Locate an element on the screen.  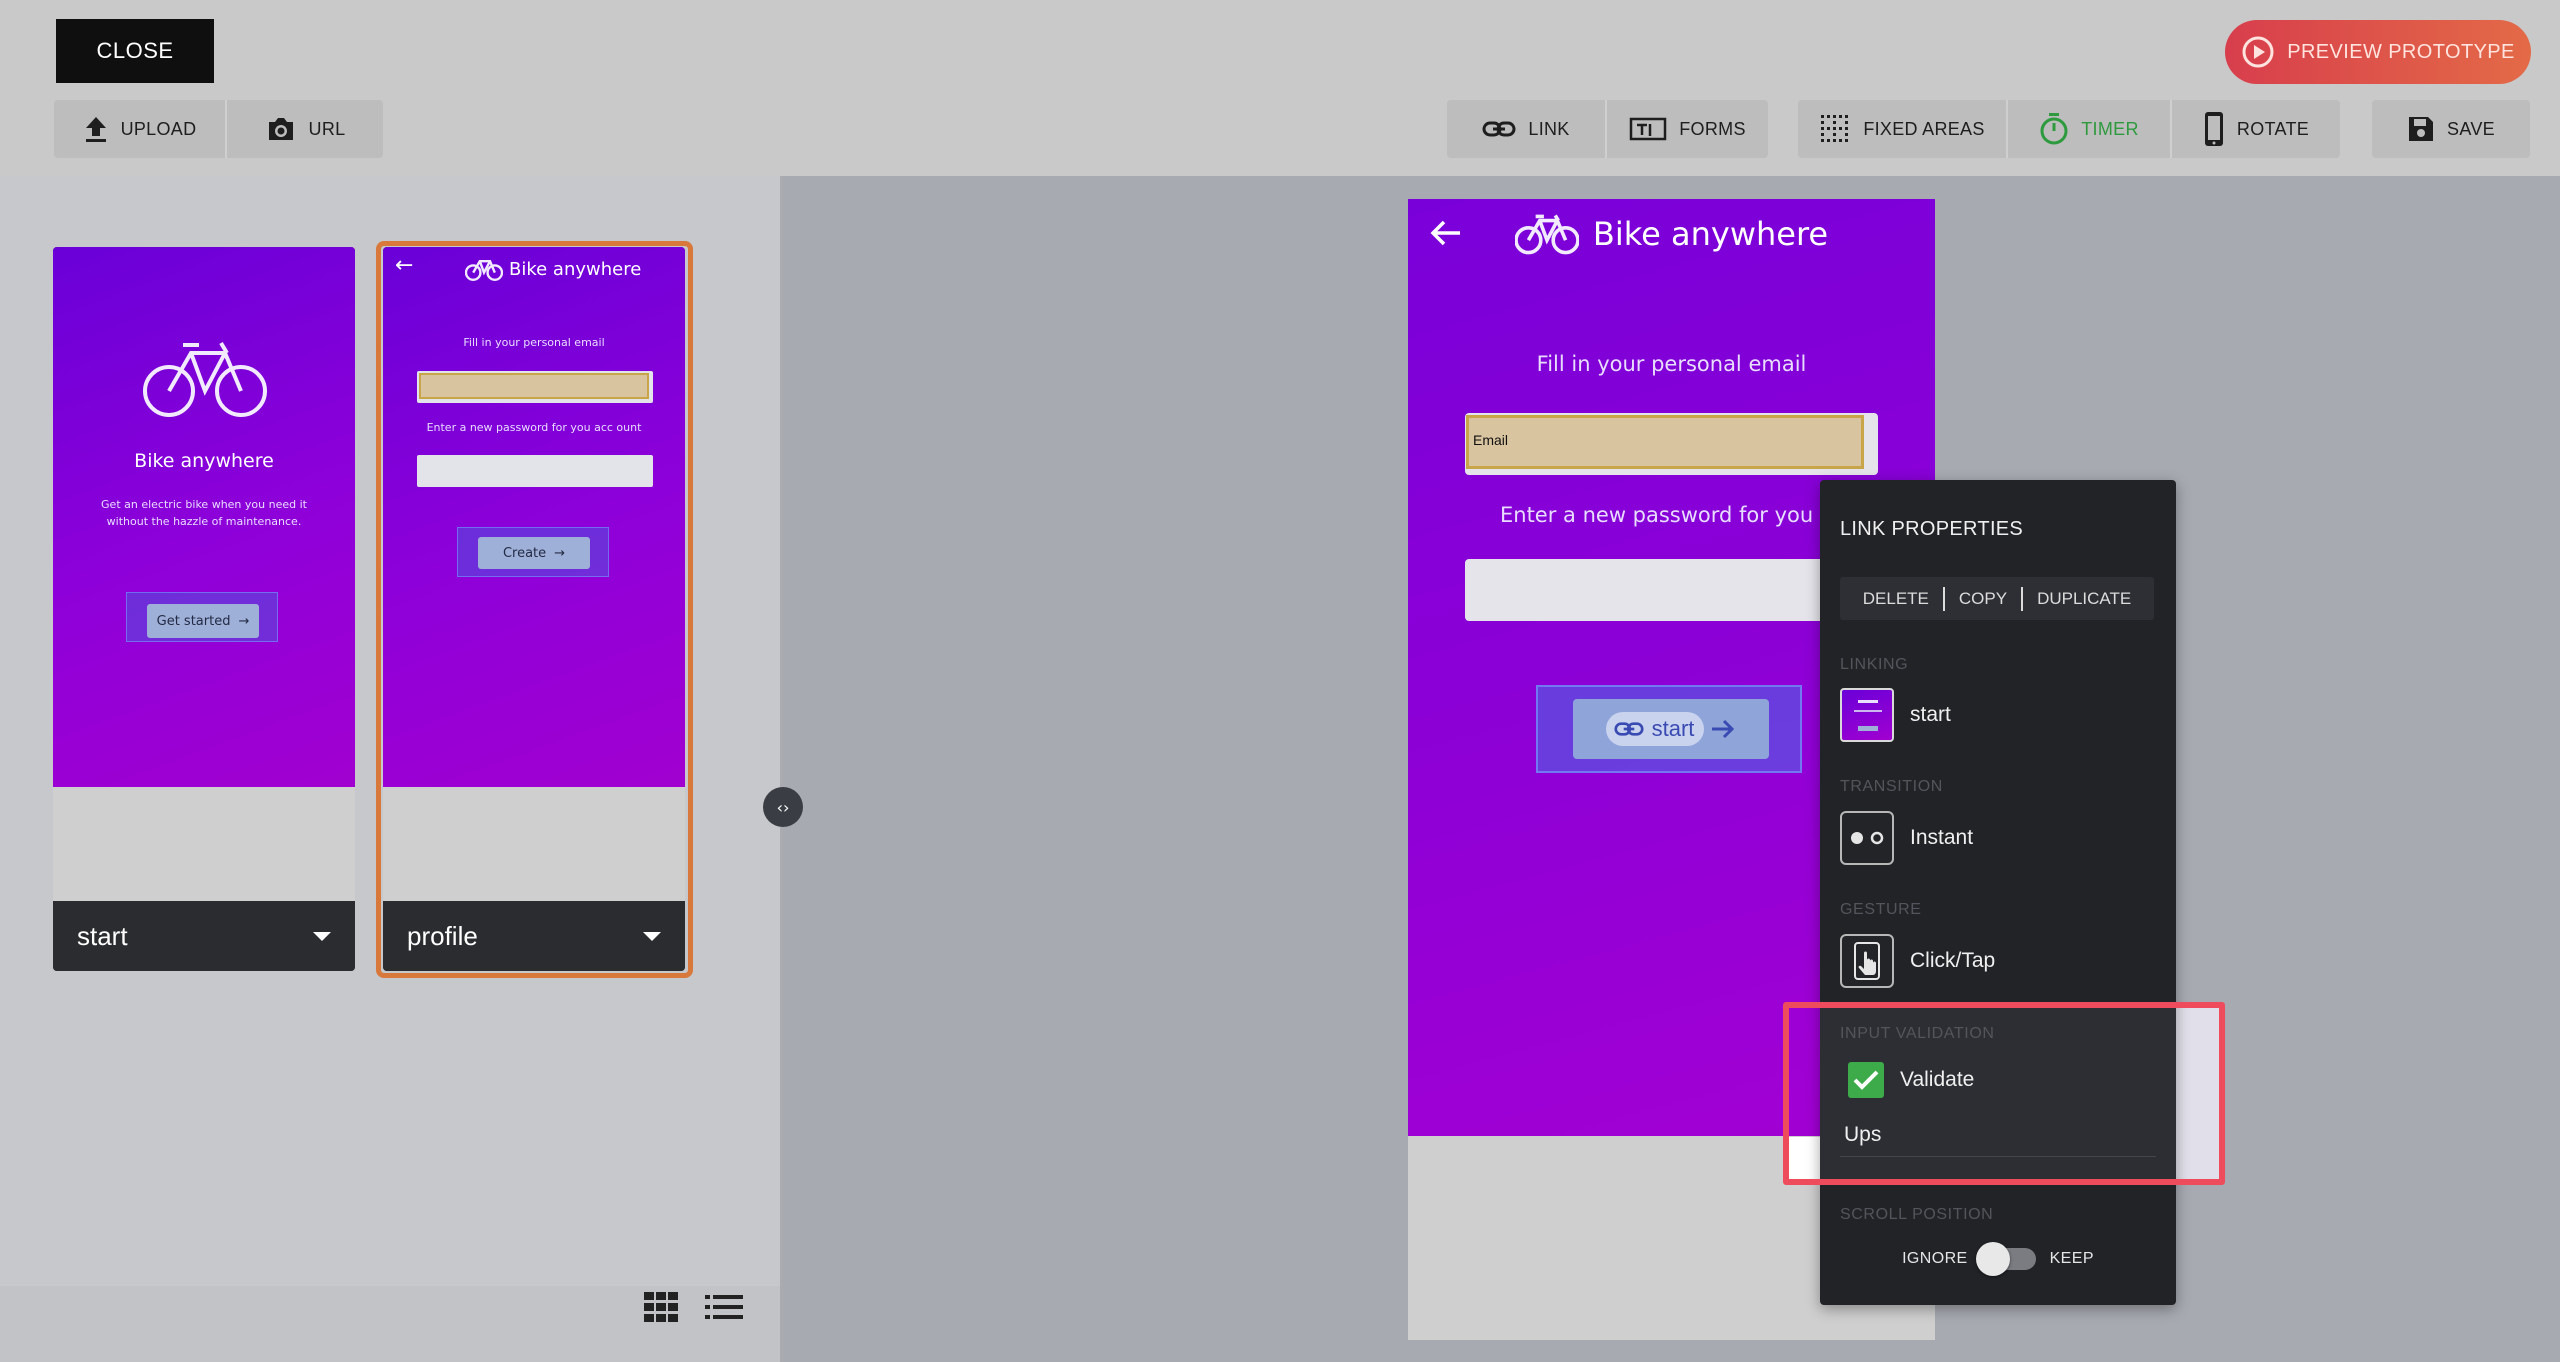
link-target-label: start is located at coordinates (1673, 728).